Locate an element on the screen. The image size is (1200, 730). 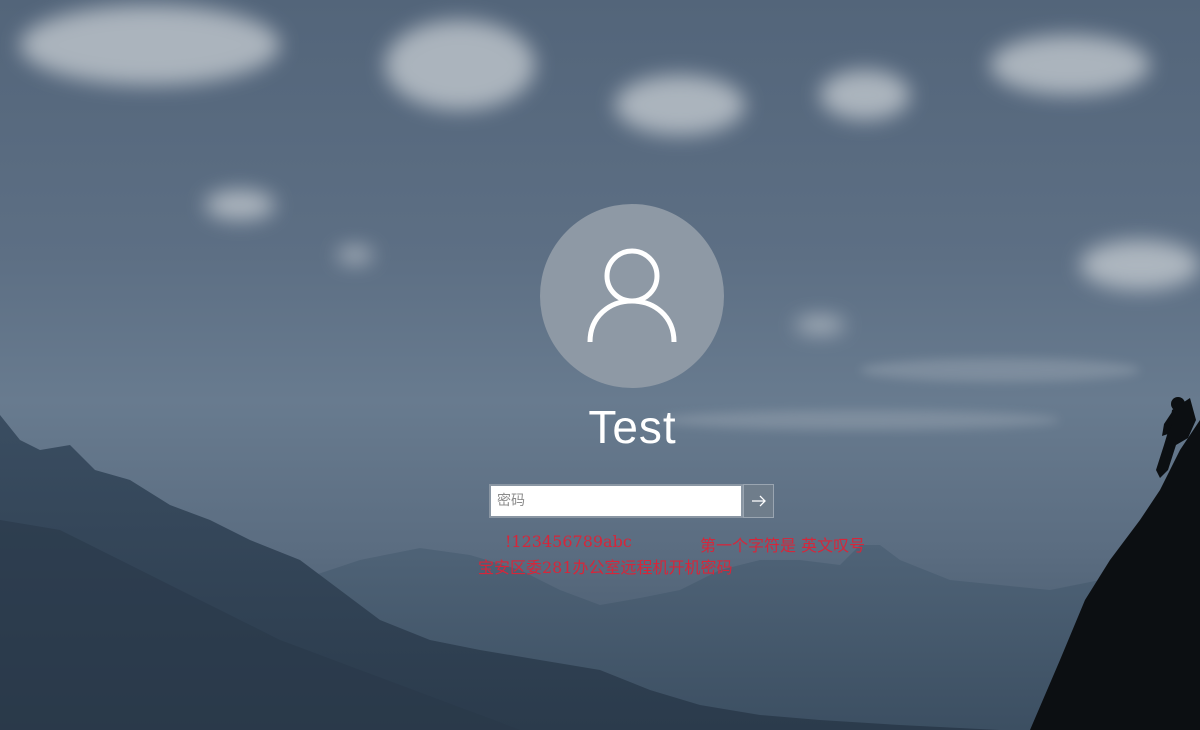
arrow-right-icon is located at coordinates (758, 501).